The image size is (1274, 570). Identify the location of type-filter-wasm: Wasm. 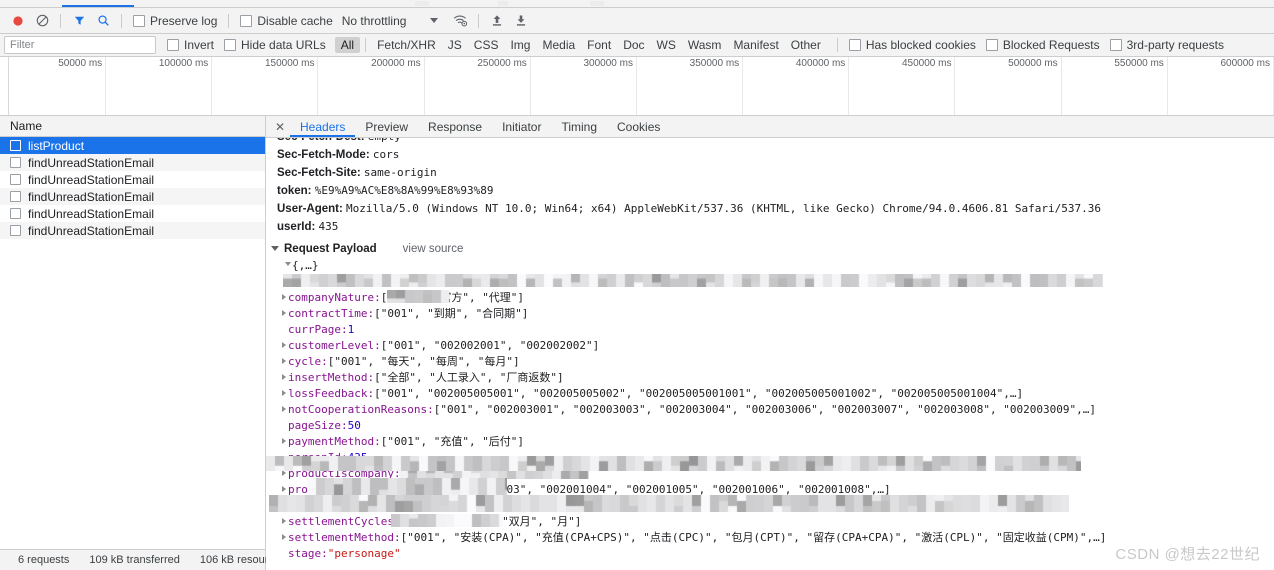
(705, 45).